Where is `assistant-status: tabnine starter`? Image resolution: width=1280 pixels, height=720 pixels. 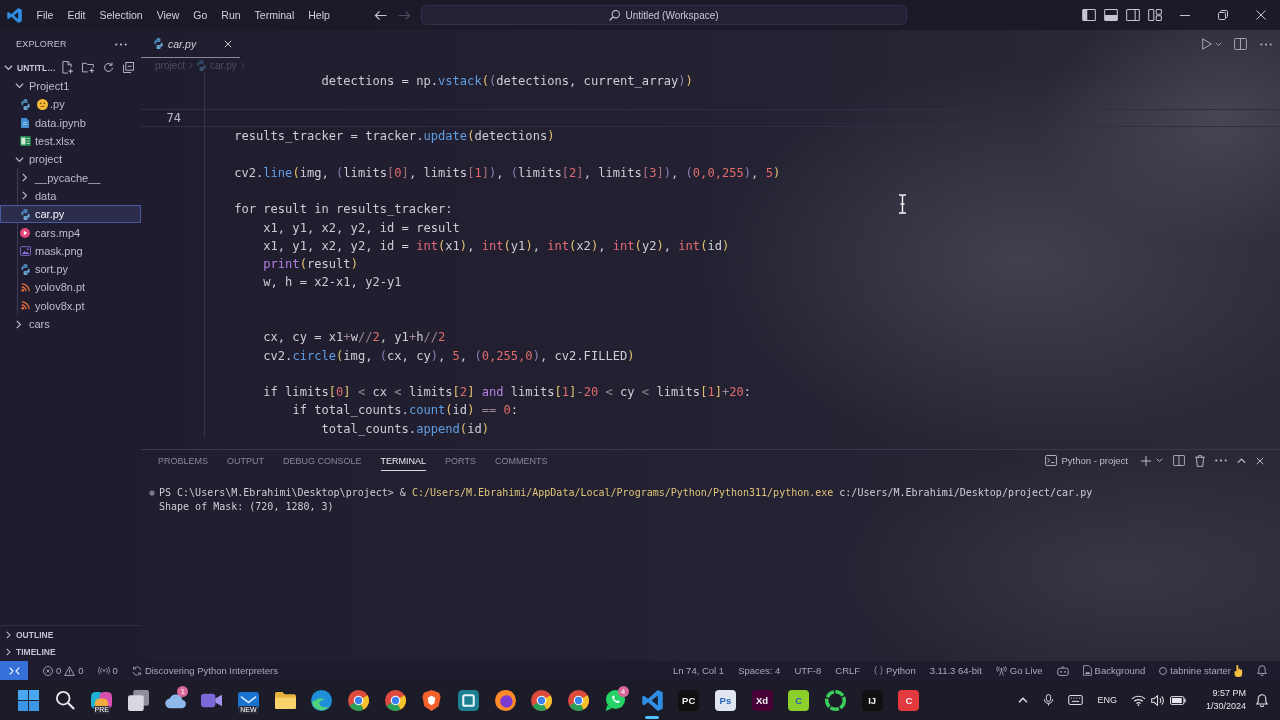 assistant-status: tabnine starter is located at coordinates (1201, 670).